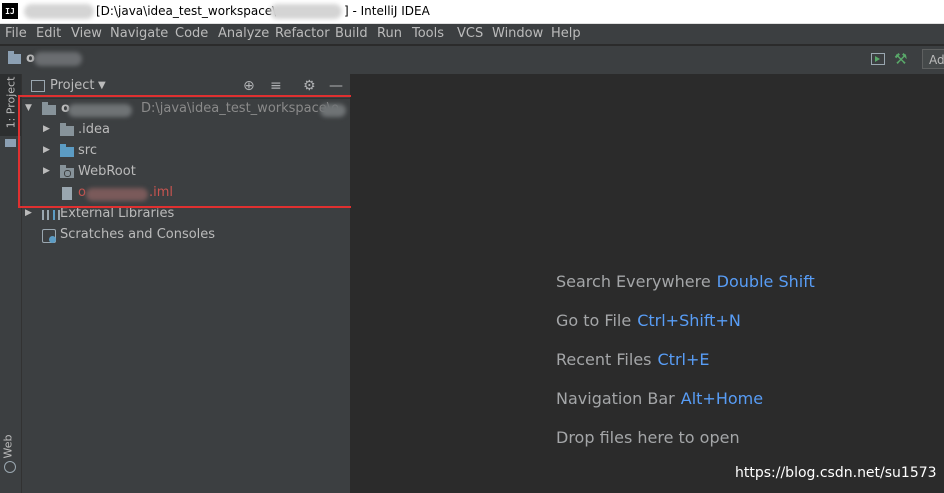 The height and width of the screenshot is (493, 944). I want to click on tree-node-webroot: ▶ WebRoot, so click(186, 172).